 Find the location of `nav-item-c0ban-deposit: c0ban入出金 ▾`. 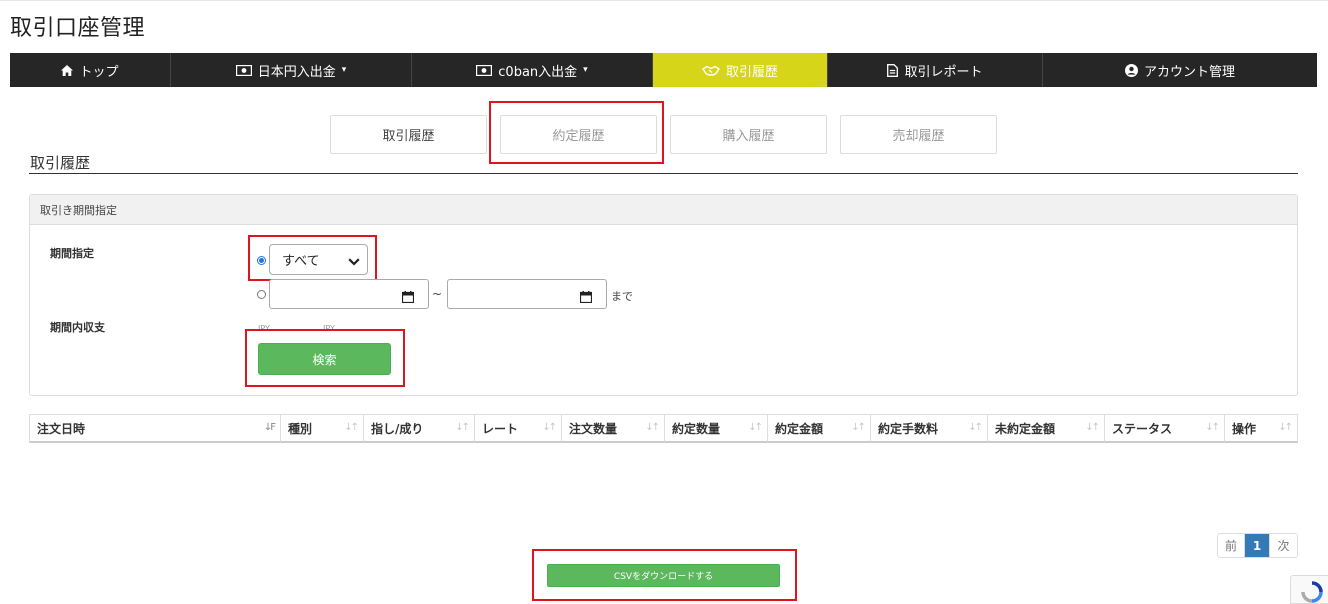

nav-item-c0ban-deposit: c0ban入出金 ▾ is located at coordinates (532, 70).